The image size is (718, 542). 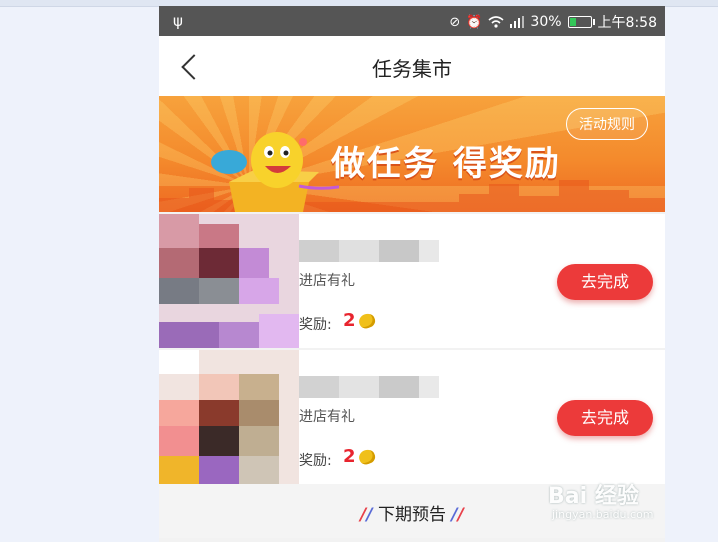 What do you see at coordinates (275, 172) in the screenshot?
I see `mascot-box-illustration` at bounding box center [275, 172].